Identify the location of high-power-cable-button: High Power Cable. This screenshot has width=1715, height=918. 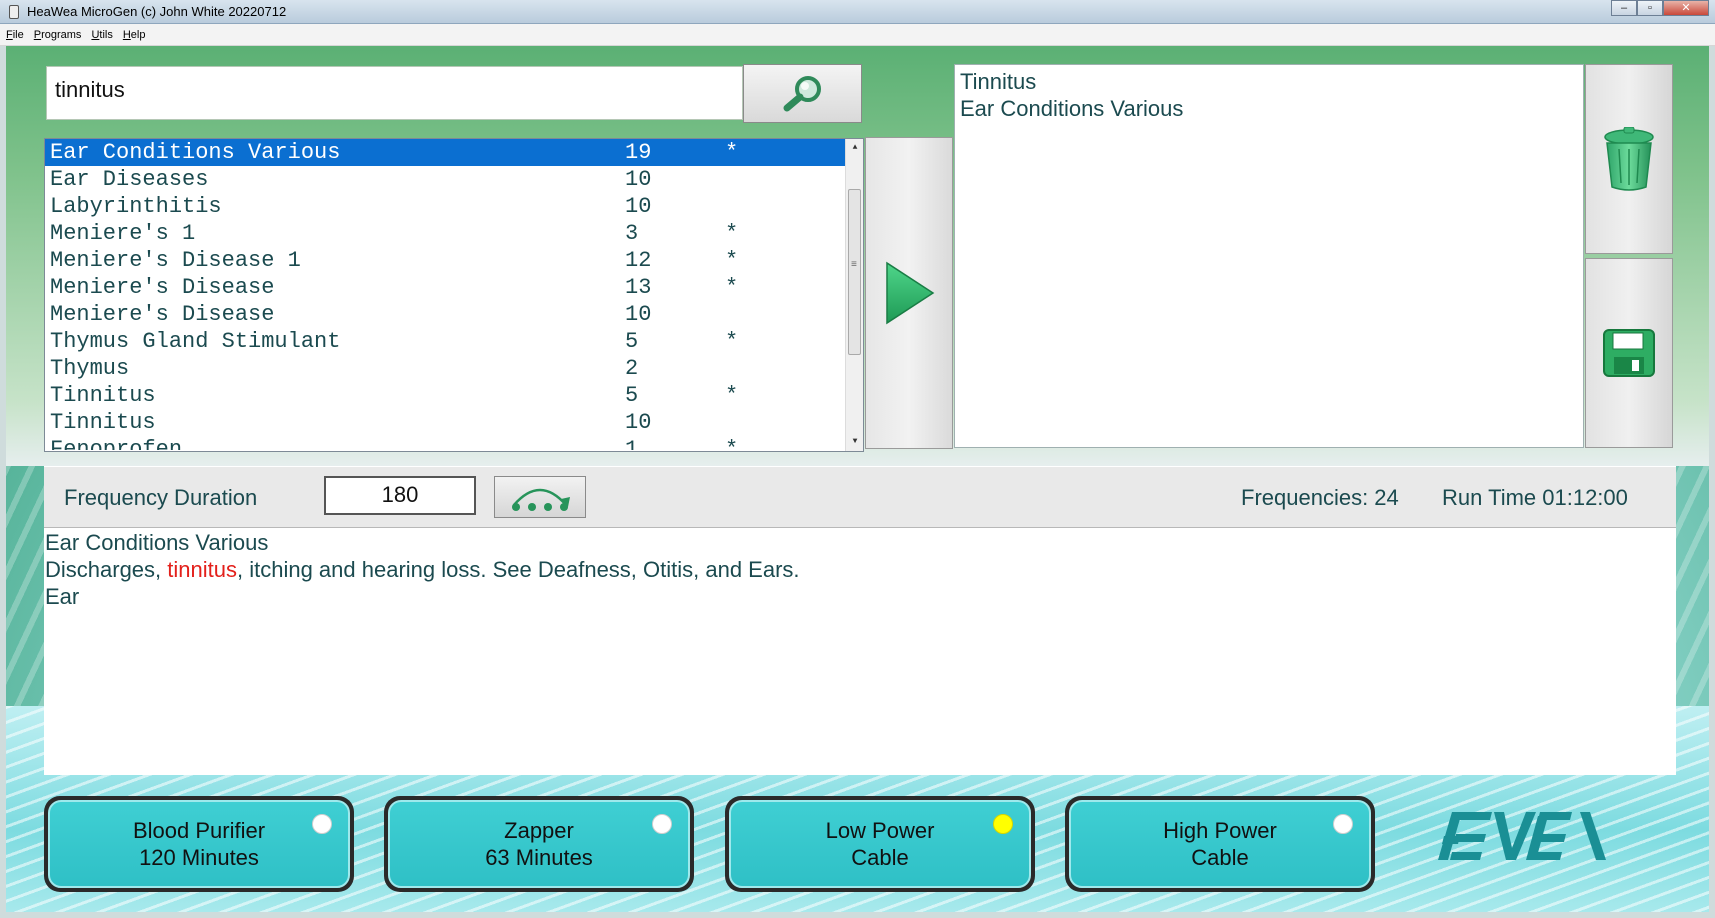
(1220, 844).